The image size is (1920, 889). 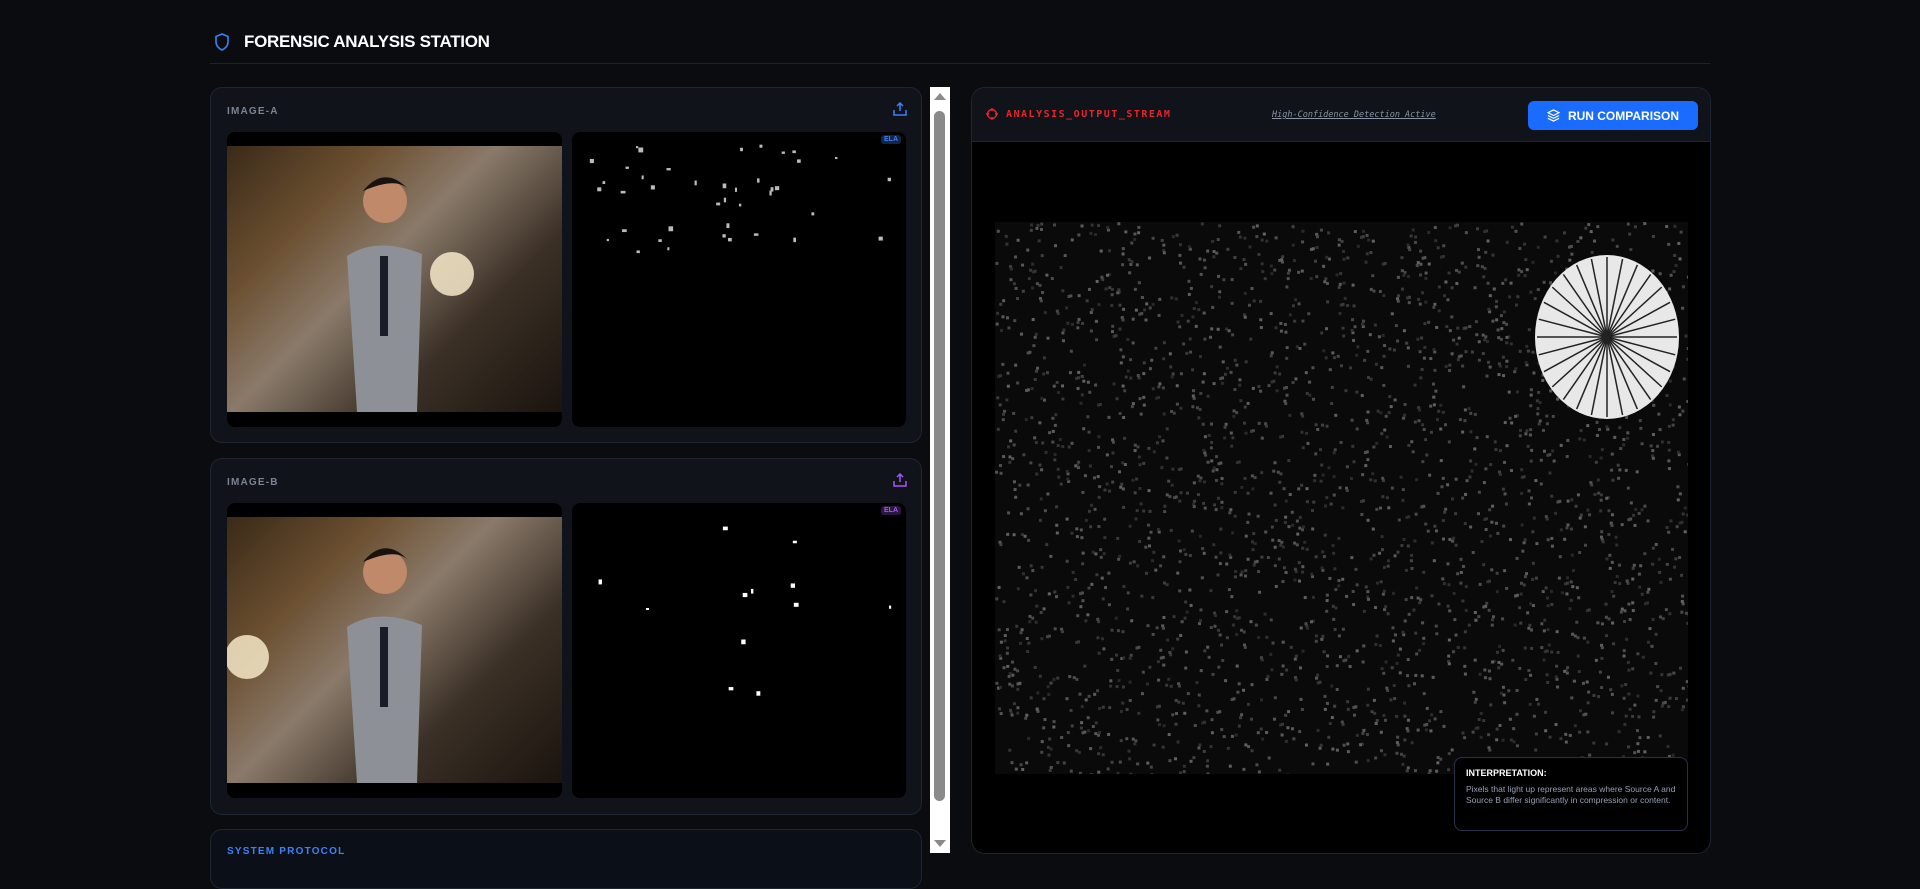 What do you see at coordinates (566, 859) in the screenshot?
I see `system-protocol-panel: SYSTEM PROTOCOL` at bounding box center [566, 859].